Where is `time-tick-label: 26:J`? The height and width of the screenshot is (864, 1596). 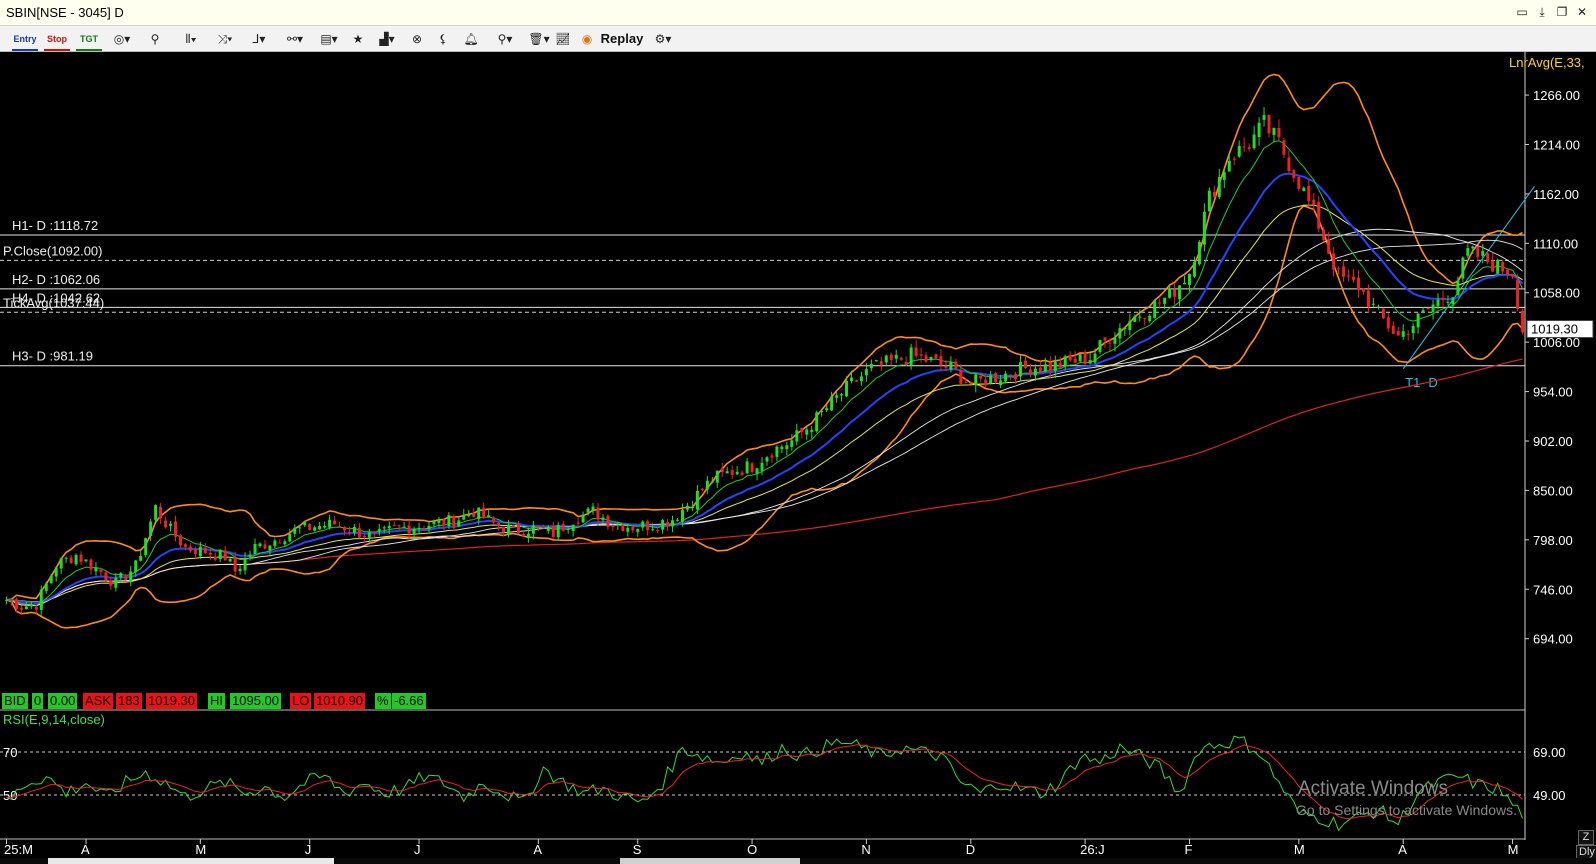
time-tick-label: 26:J is located at coordinates (1092, 849).